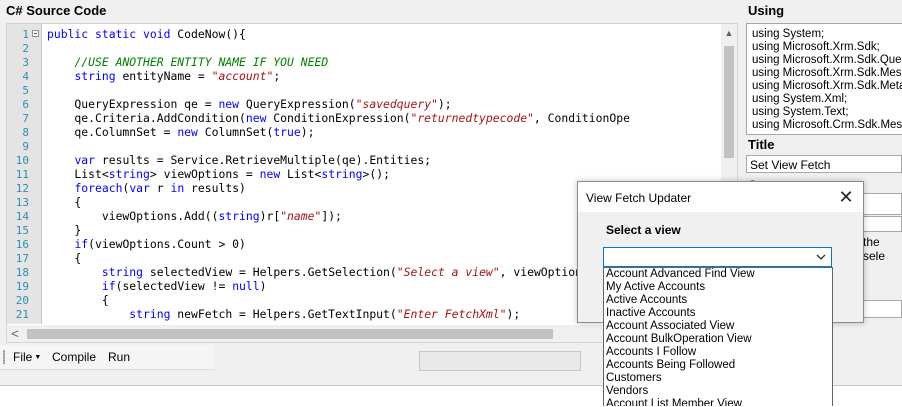 The image size is (902, 407). What do you see at coordinates (720, 197) in the screenshot?
I see `dialog-titlebar: View Fetch Updater ✕` at bounding box center [720, 197].